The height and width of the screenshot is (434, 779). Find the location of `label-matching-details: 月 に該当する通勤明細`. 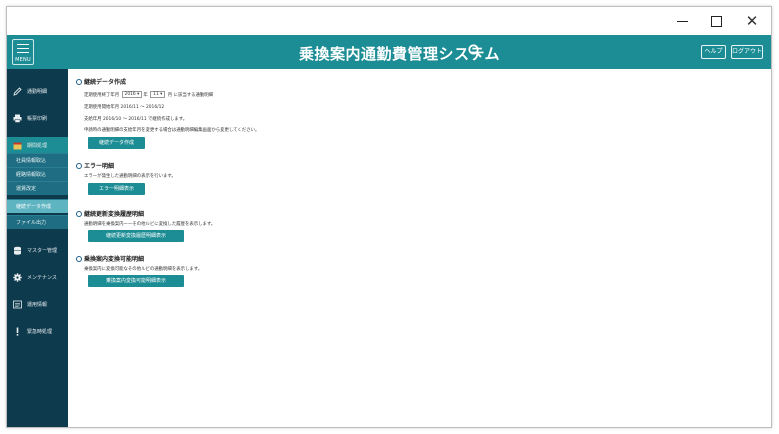

label-matching-details: 月 に該当する通勤明細 is located at coordinates (190, 95).